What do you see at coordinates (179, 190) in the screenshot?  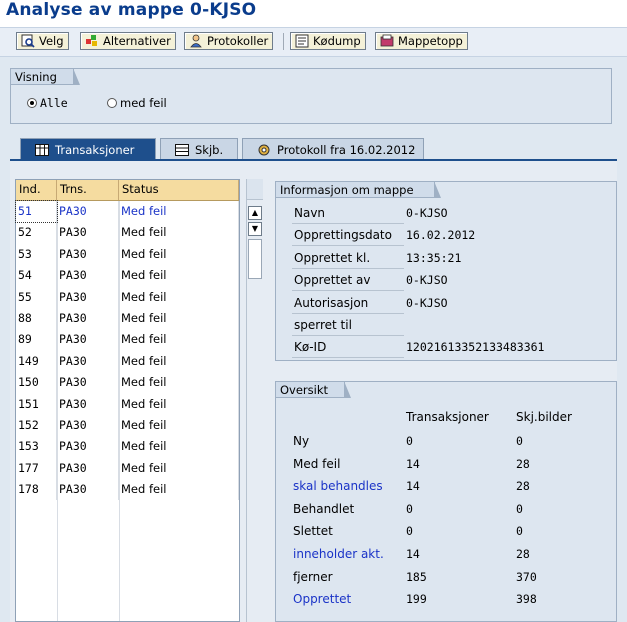 I see `column-header-status: Status` at bounding box center [179, 190].